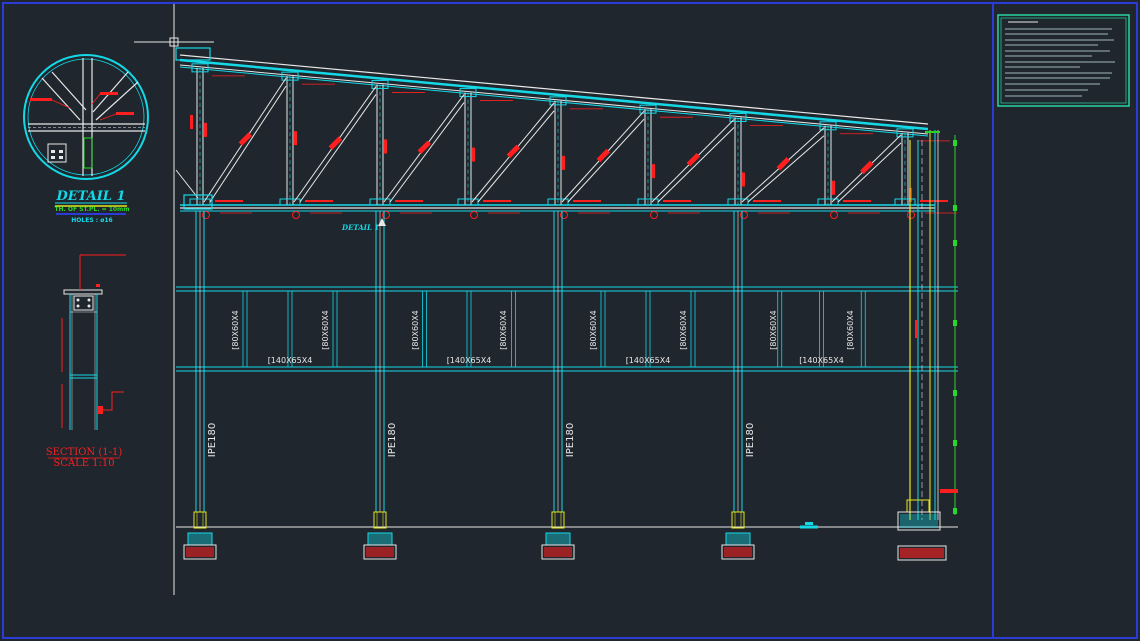 Image resolution: width=1140 pixels, height=641 pixels. Describe the element at coordinates (91, 220) in the screenshot. I see `detail-holes: HOLES : ø16` at that location.